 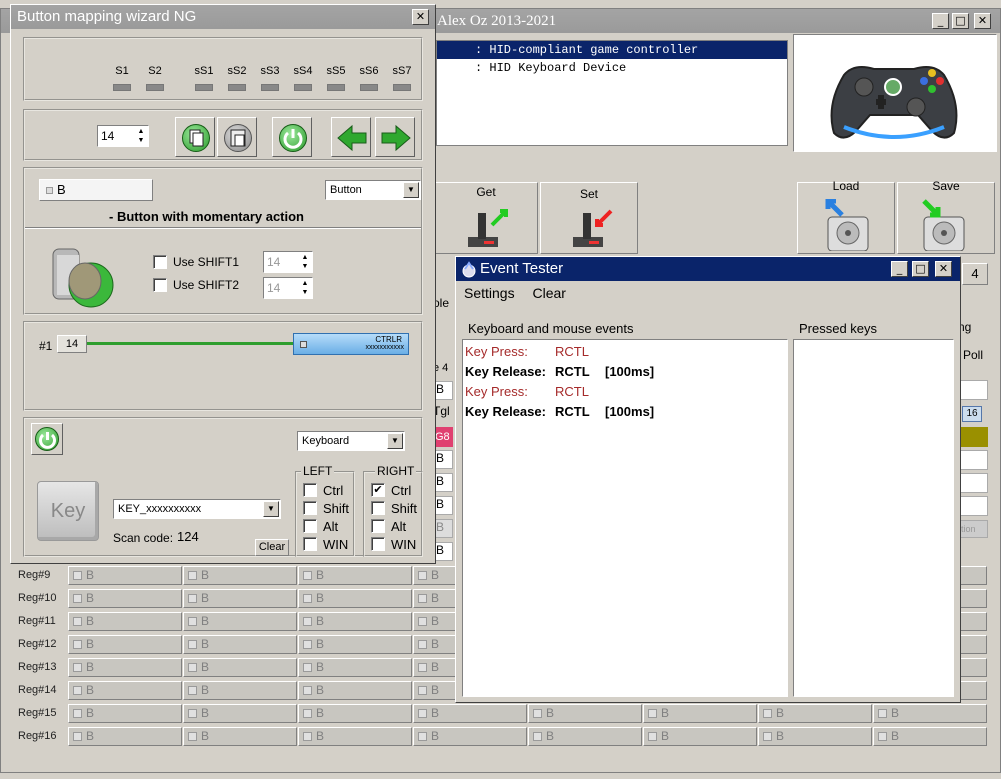 What do you see at coordinates (411, 190) in the screenshot?
I see `chevron-down-icon: ▼` at bounding box center [411, 190].